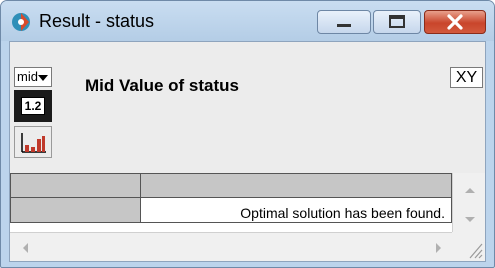 This screenshot has width=495, height=268. I want to click on maximize-icon, so click(397, 21).